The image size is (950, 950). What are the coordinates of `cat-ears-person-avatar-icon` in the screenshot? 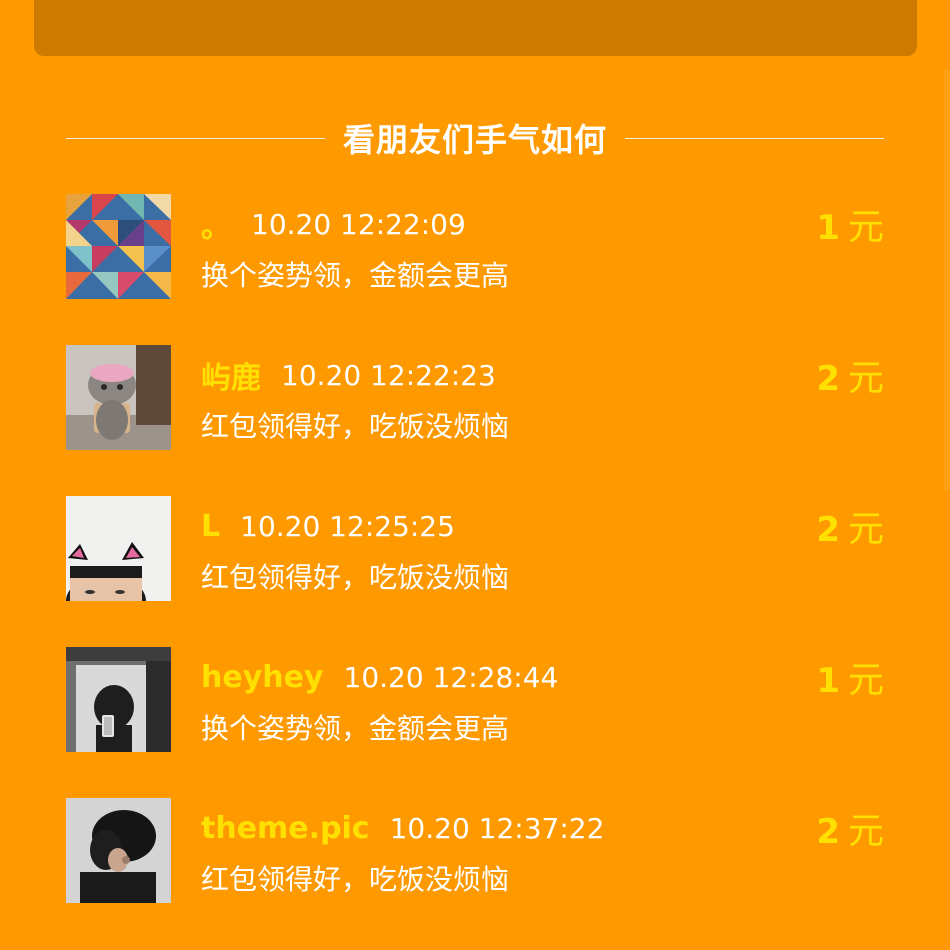 It's located at (118, 548).